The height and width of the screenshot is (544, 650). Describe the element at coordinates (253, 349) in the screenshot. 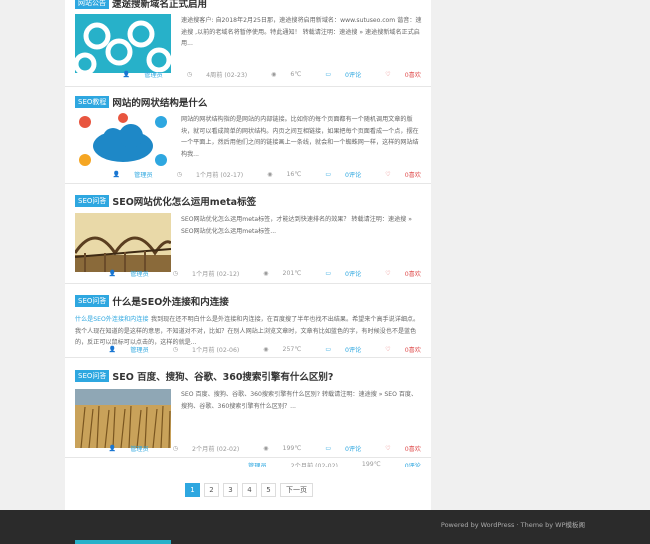

I see `post-meta: 👤 管理员 ◷ 1个月前 (02-06) ◉ 257℃ ▭ 0评论 ♡ 0喜欢` at that location.